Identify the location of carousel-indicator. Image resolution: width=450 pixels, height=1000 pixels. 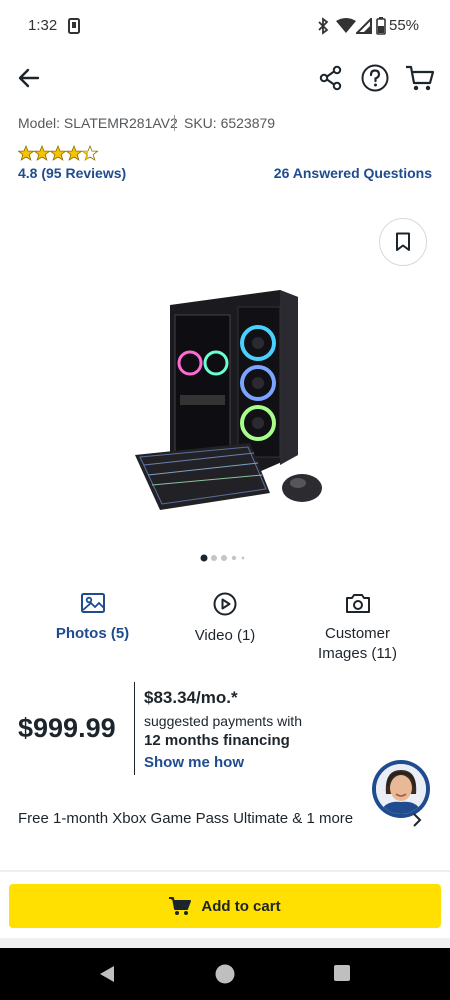
(222, 558).